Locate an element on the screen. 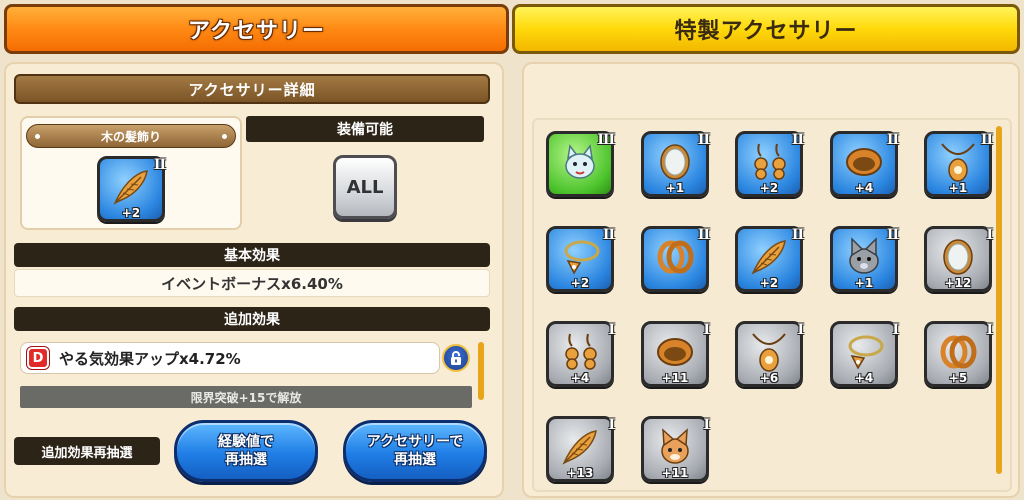 The height and width of the screenshot is (500, 1024). wolf-icon is located at coordinates (864, 255).